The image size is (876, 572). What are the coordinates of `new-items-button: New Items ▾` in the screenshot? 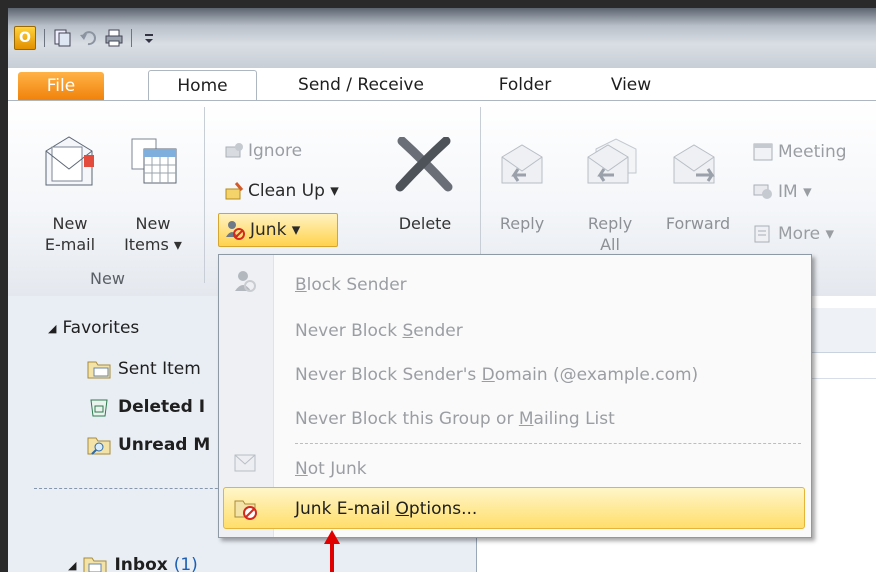 It's located at (153, 234).